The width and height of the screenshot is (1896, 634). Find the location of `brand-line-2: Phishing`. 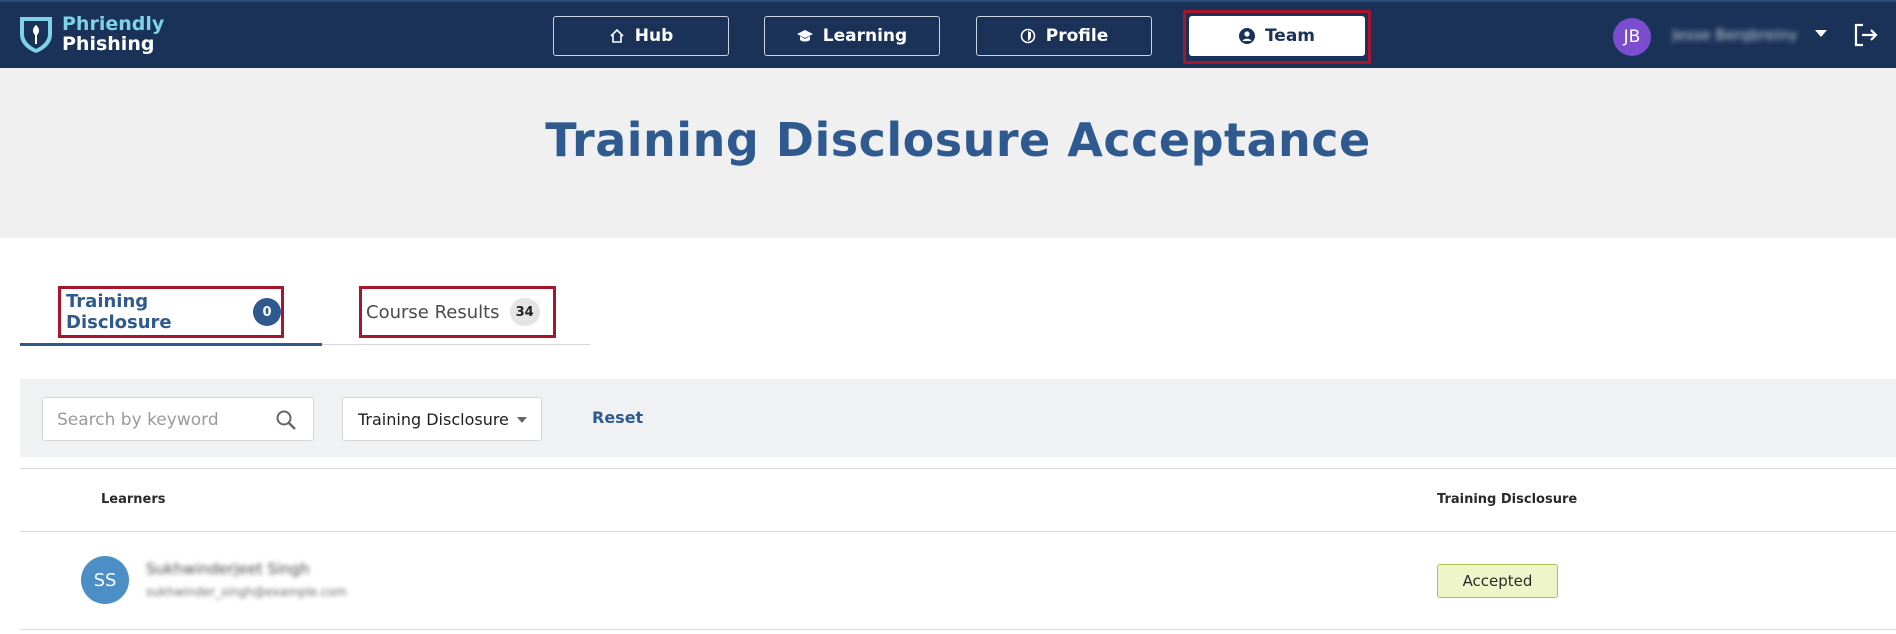

brand-line-2: Phishing is located at coordinates (108, 44).